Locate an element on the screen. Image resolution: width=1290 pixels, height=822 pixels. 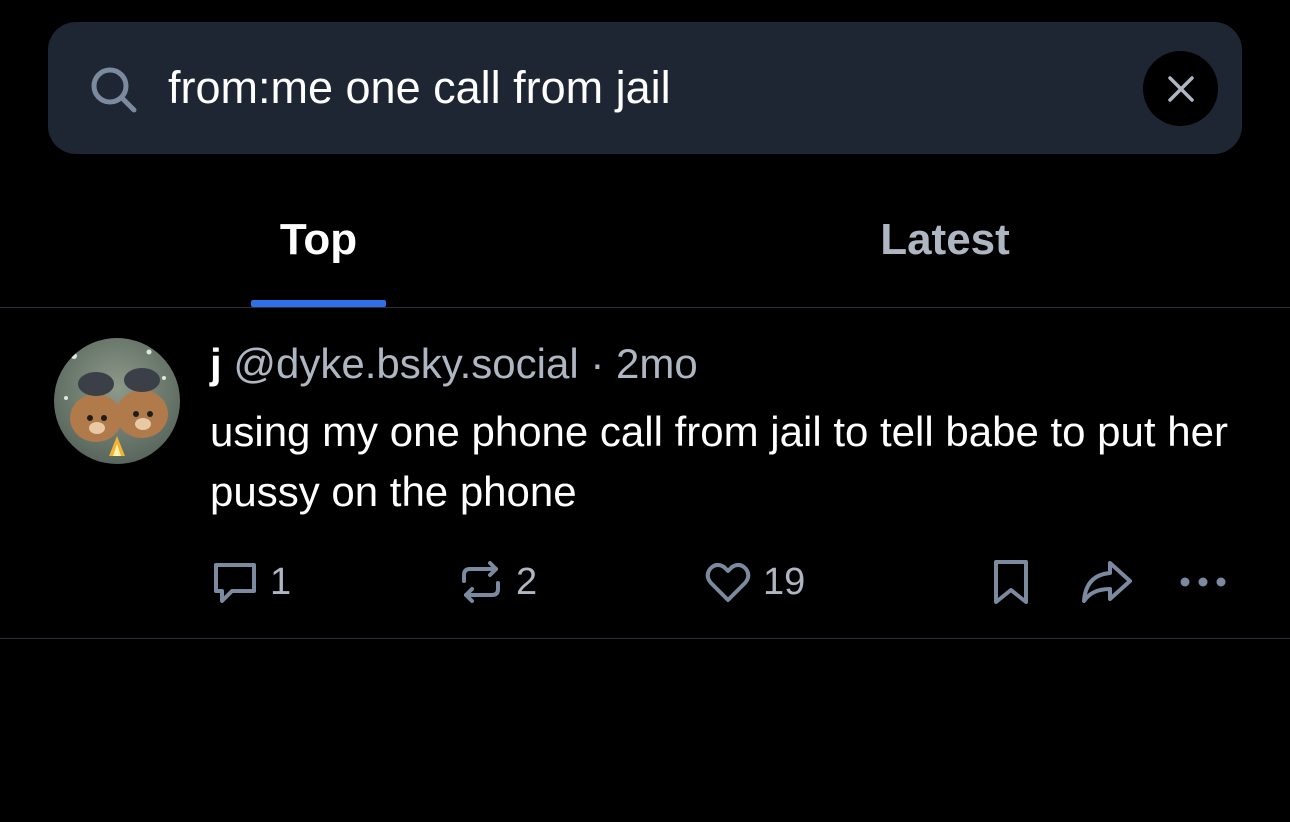
repost-button: 2 is located at coordinates (496, 582).